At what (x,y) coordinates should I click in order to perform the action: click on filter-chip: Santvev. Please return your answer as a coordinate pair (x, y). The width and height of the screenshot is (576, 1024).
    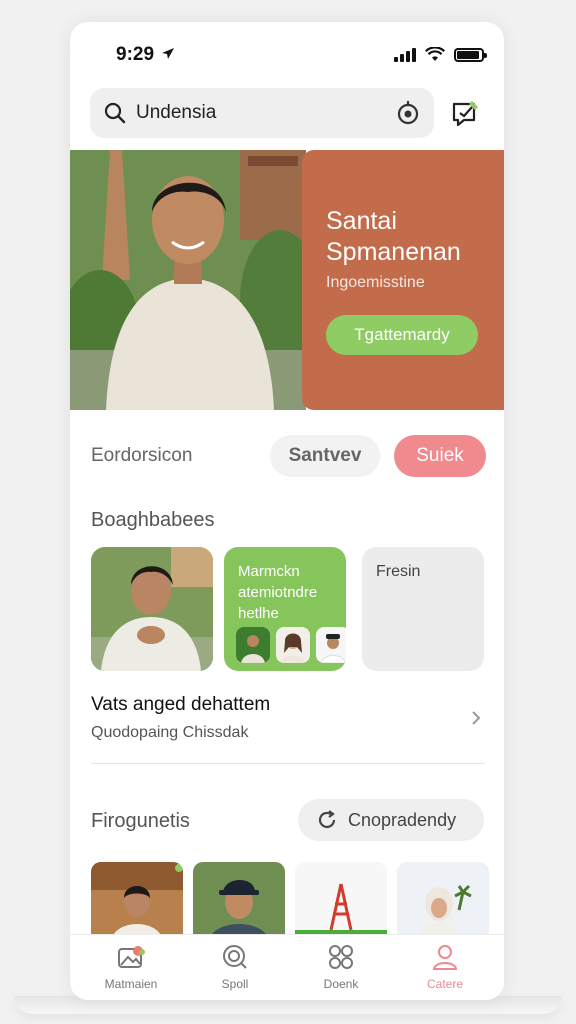
    Looking at the image, I should click on (325, 456).